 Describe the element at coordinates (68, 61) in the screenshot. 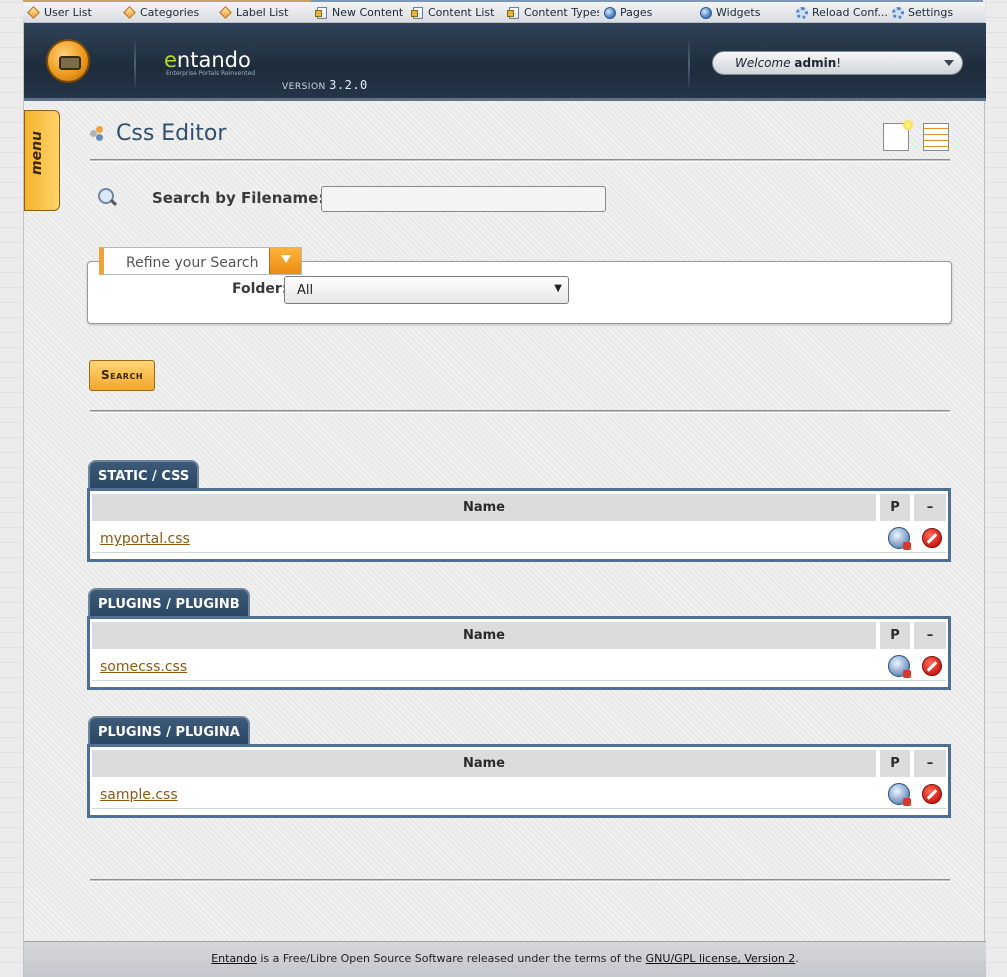

I see `home-button` at that location.